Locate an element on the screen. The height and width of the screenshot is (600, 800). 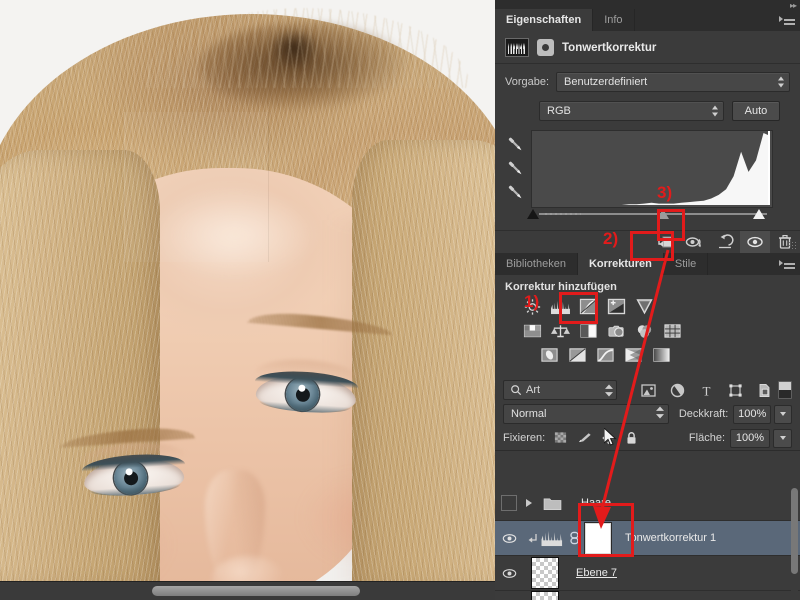
layer-list: Haare Tonwertkorrektur 1 Ebene 7 is located at coordinates (647, 543).